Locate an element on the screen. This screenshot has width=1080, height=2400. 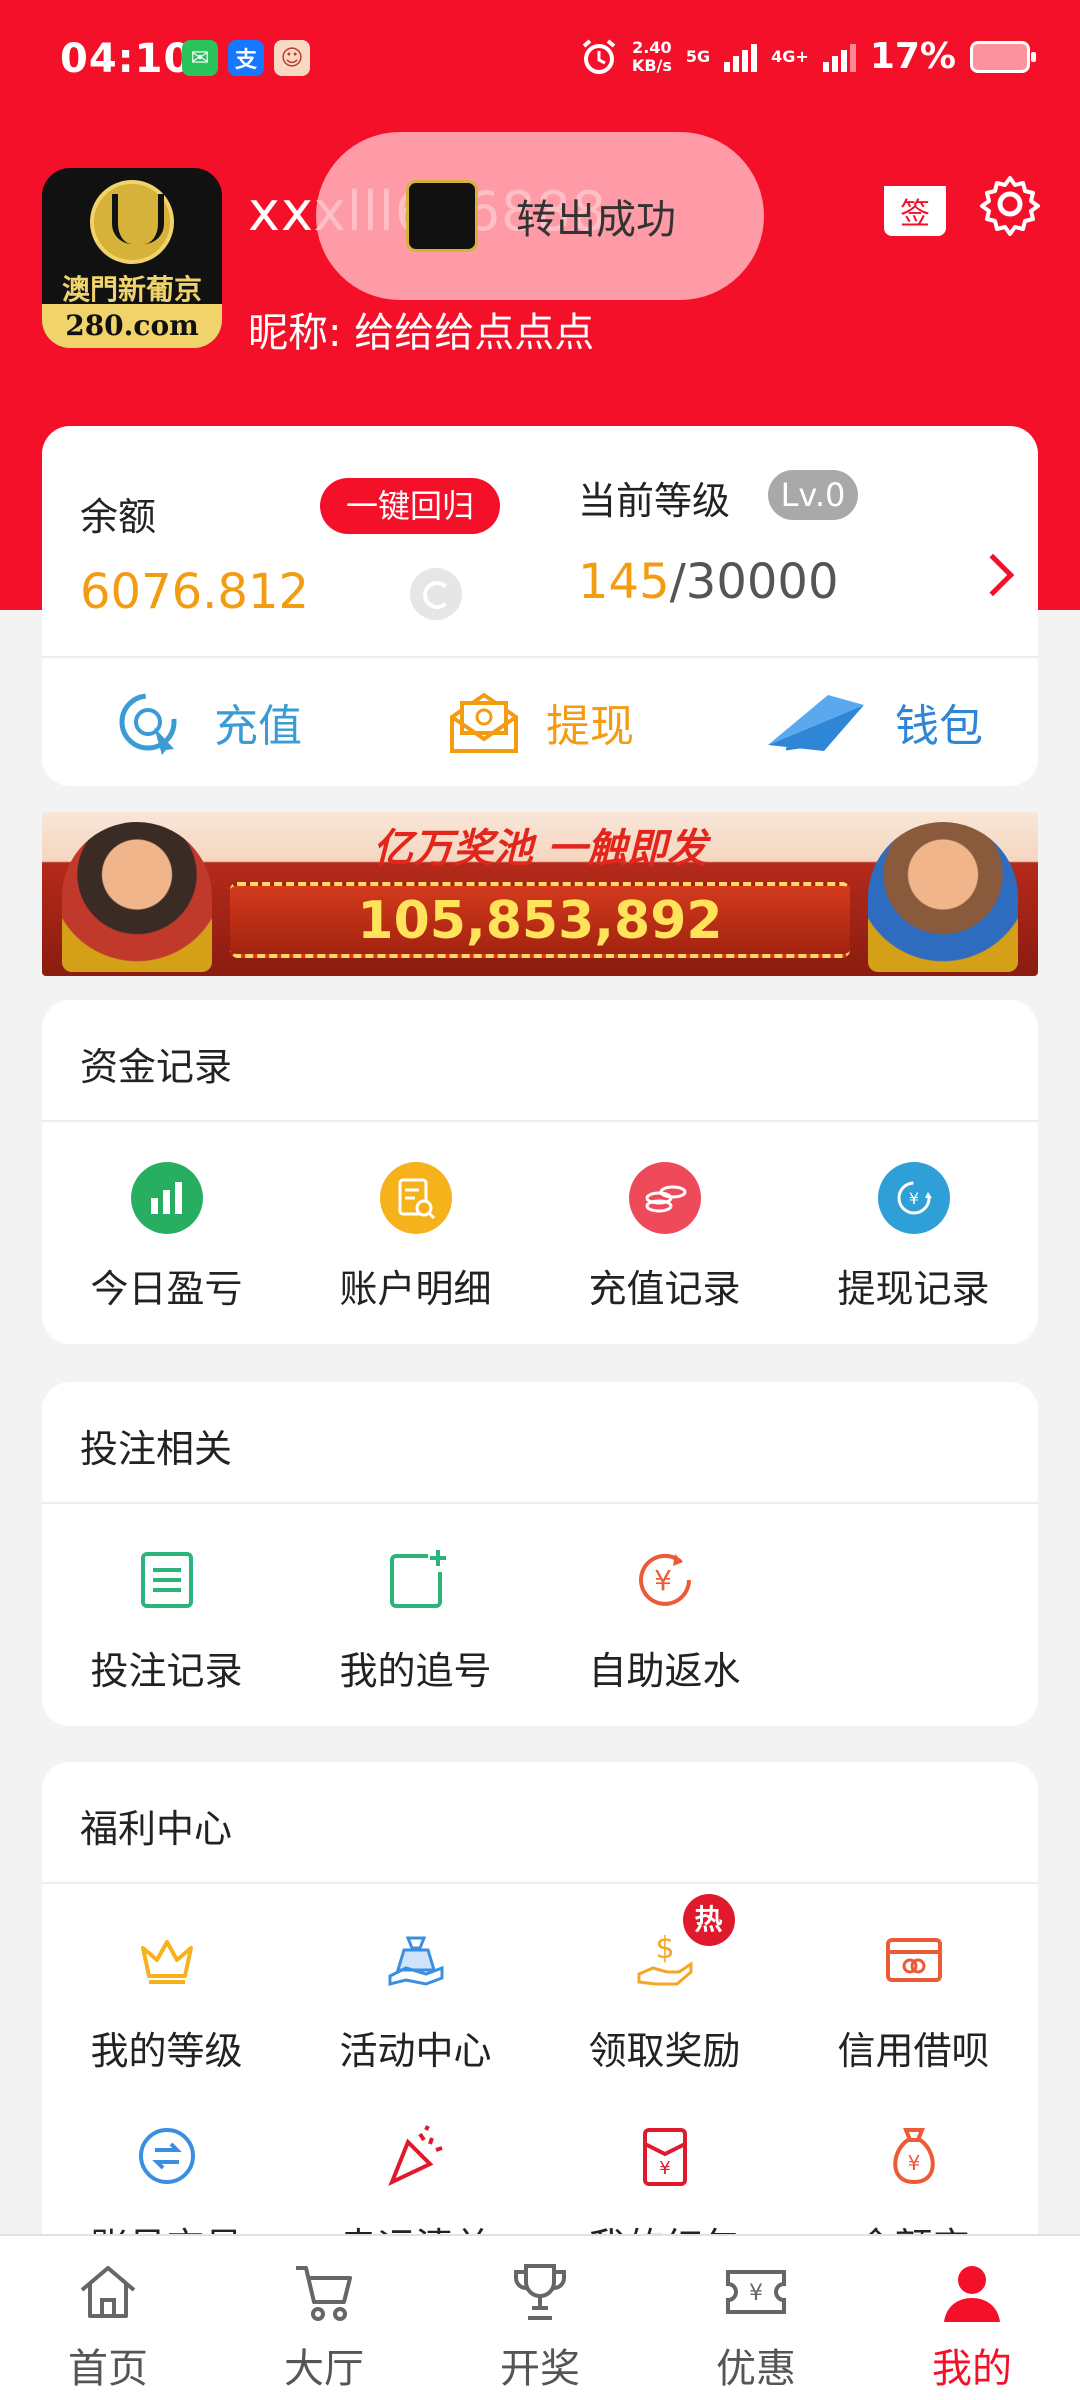
one-click-return-button: 一键回归 is located at coordinates (410, 506).